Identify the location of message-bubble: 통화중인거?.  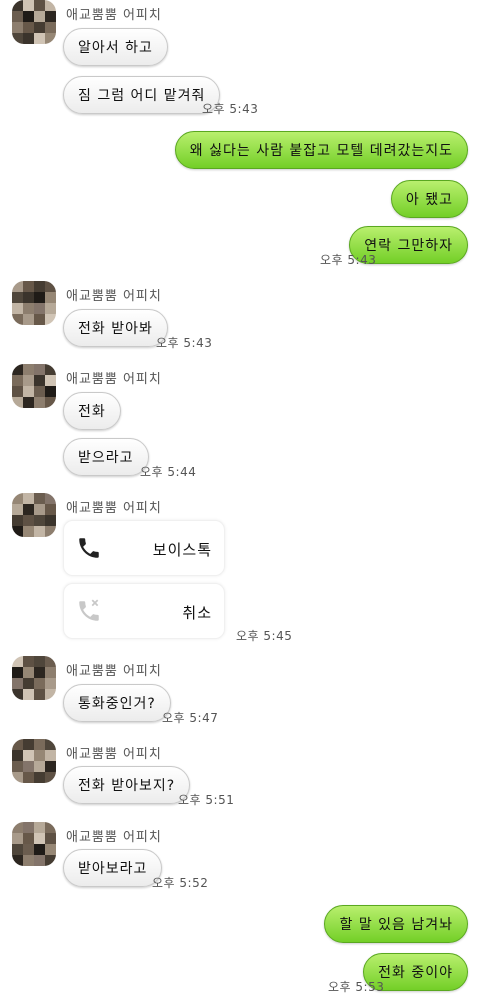
(117, 703).